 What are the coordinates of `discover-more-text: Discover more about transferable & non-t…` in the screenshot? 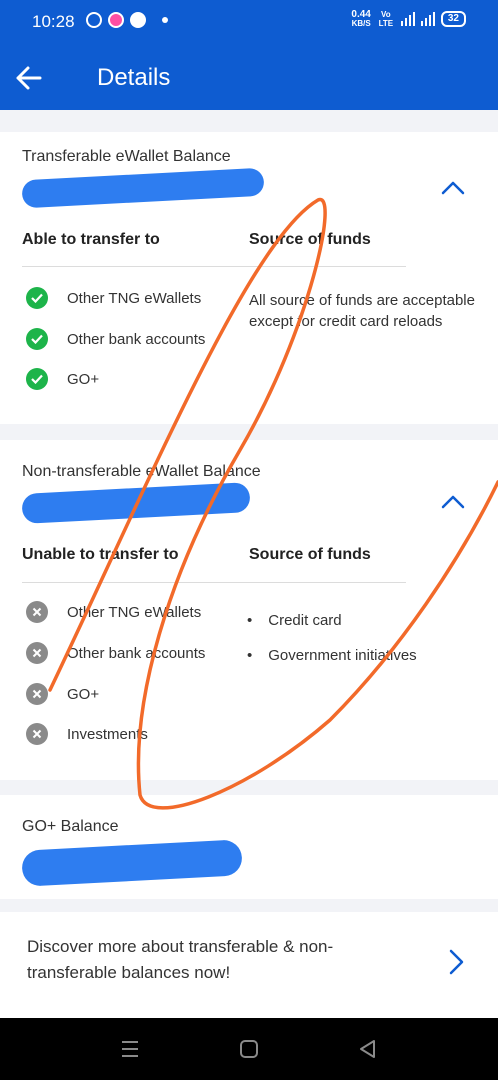 It's located at (197, 960).